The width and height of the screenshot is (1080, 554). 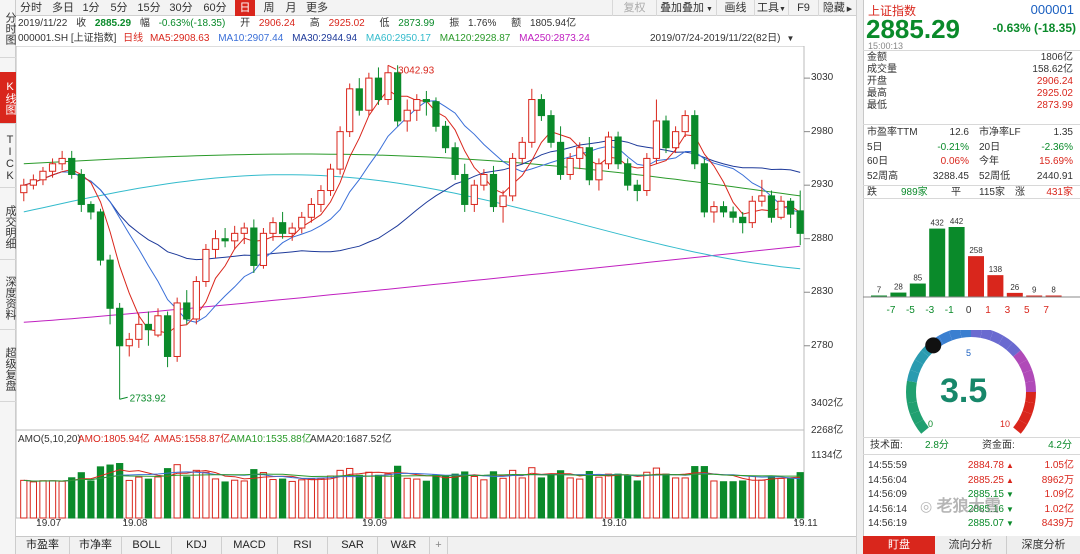 I want to click on side-tab-depth: 深度资料, so click(x=8, y=298).